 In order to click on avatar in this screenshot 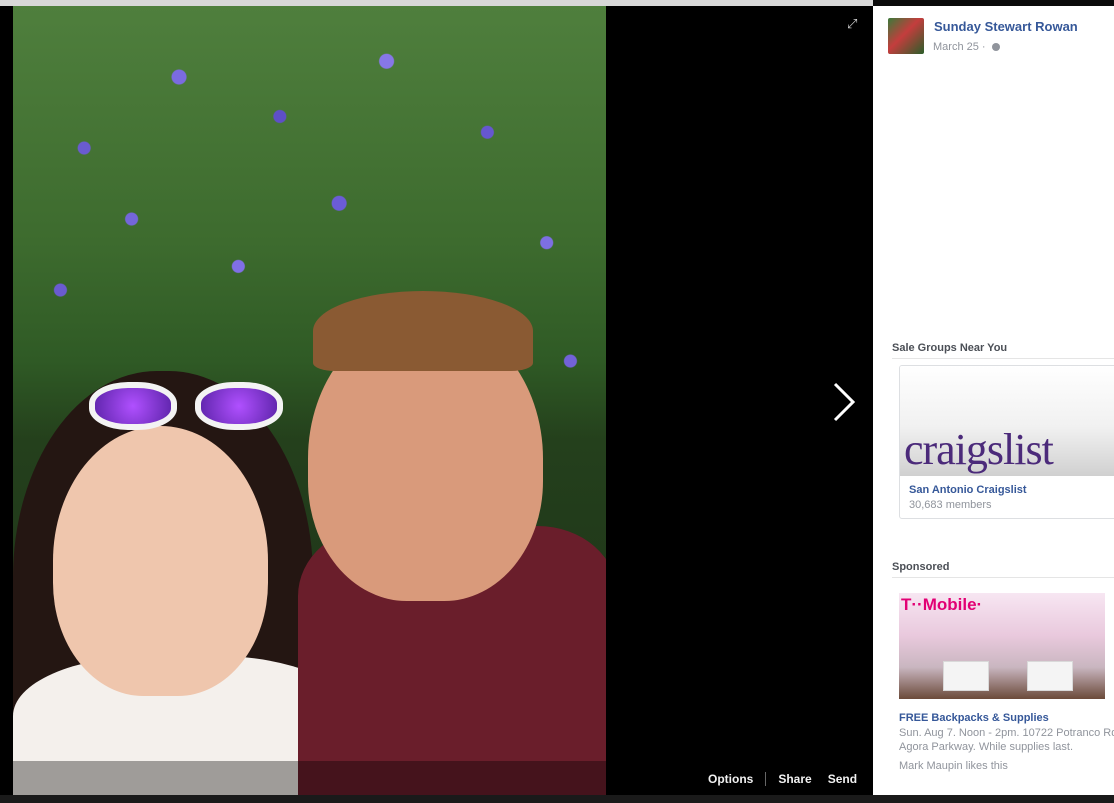, I will do `click(906, 36)`.